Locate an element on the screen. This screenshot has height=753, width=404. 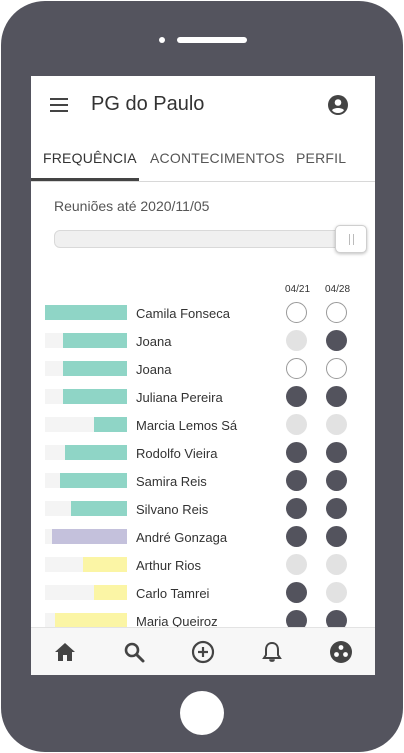
tab-frequencia: FREQUÊNCIA is located at coordinates (90, 158).